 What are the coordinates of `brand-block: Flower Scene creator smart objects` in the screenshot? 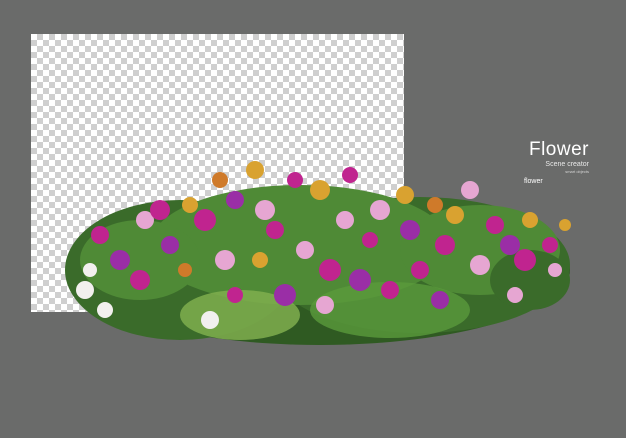 It's located at (558, 157).